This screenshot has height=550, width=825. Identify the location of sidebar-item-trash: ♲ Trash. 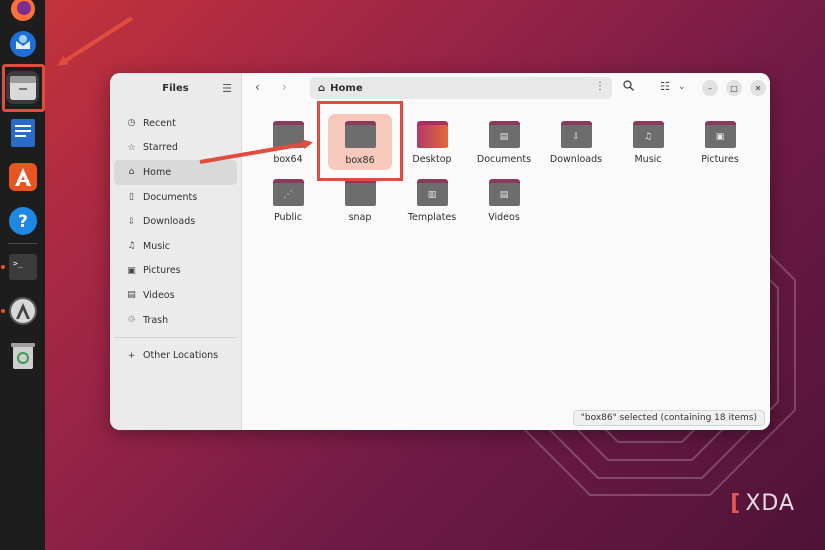
(175, 320).